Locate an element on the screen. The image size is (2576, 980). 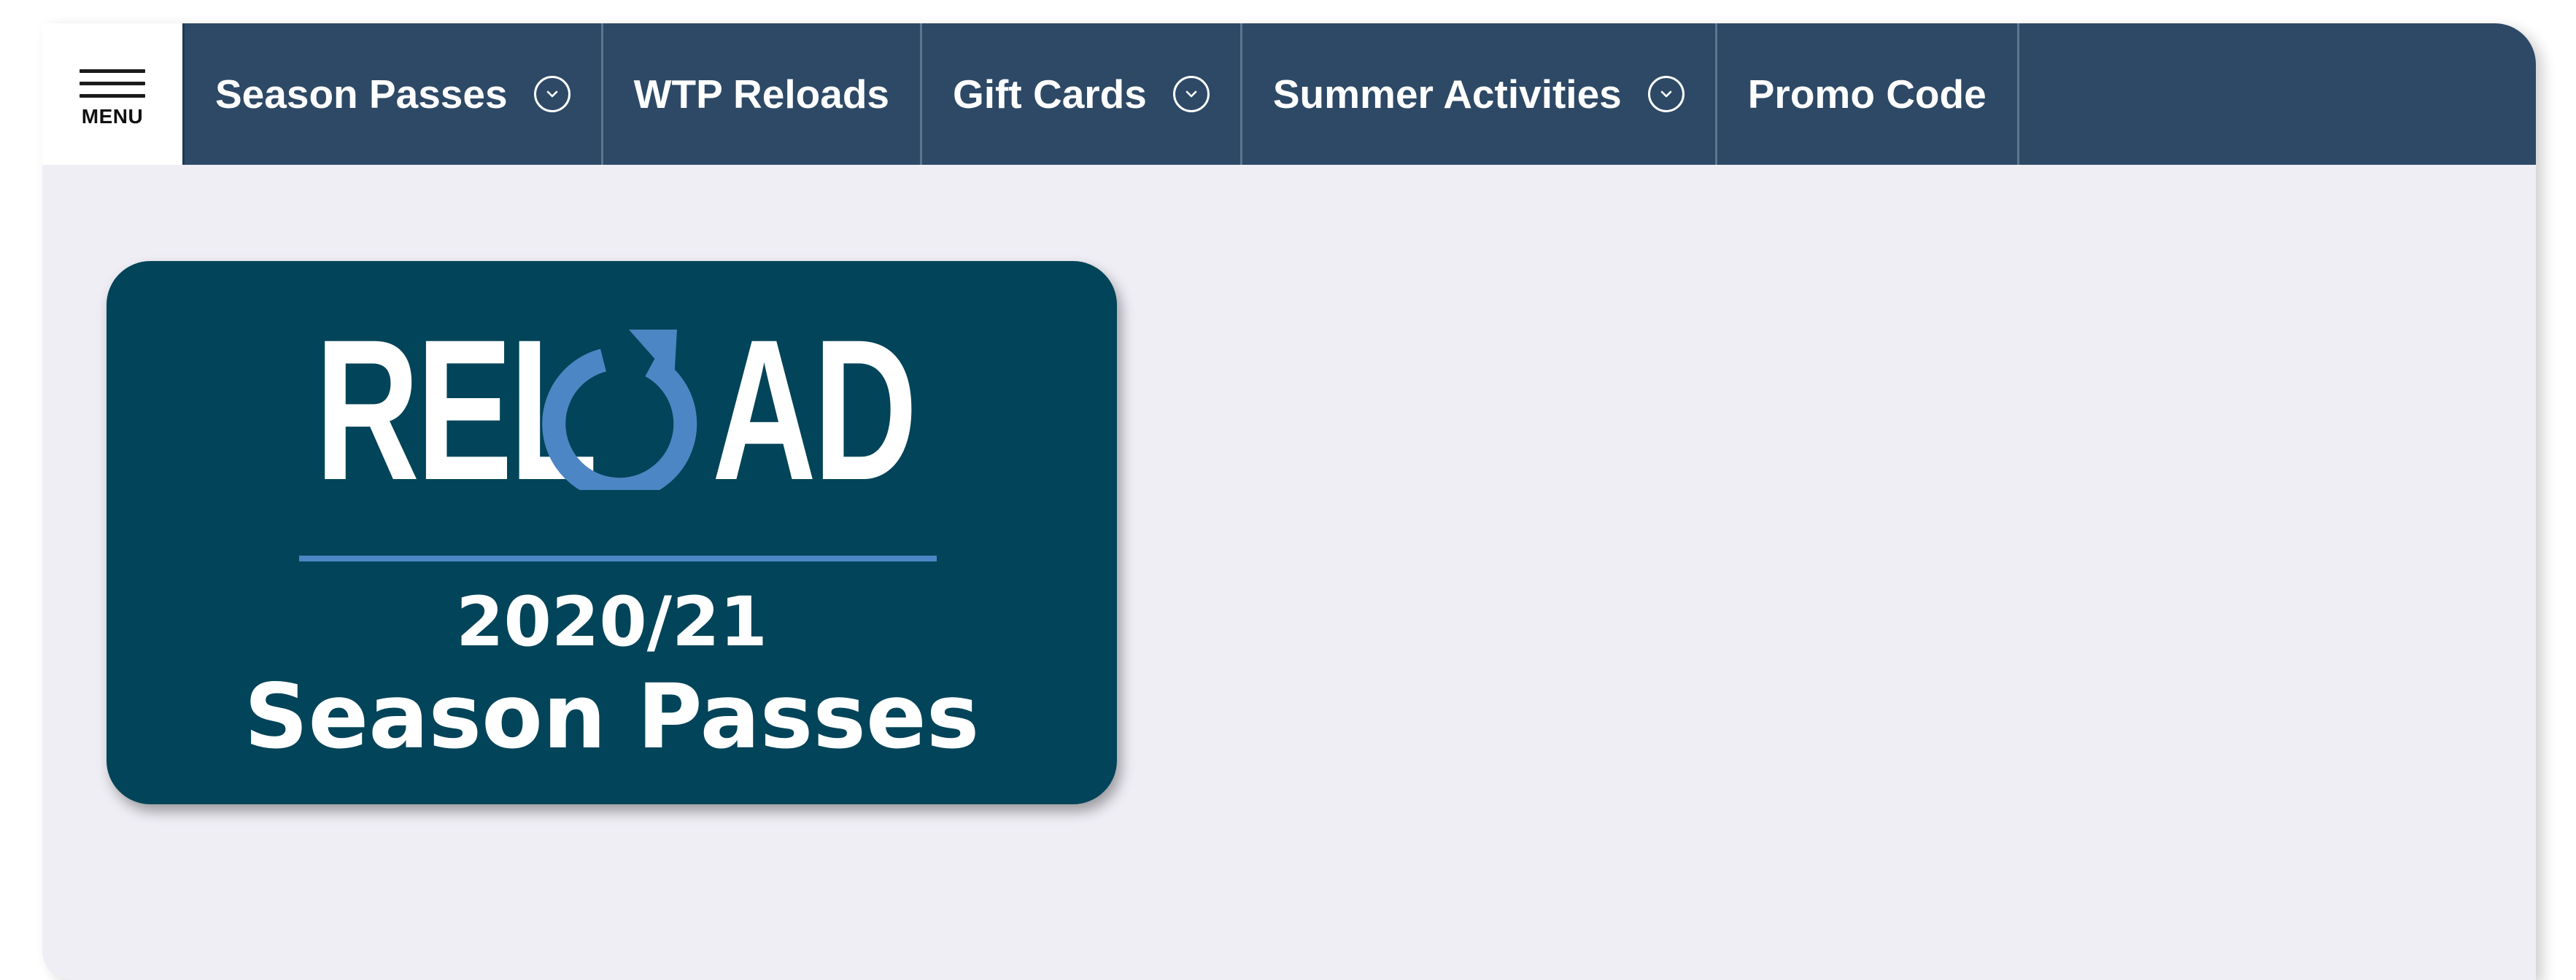
menu-button: MENU is located at coordinates (112, 94).